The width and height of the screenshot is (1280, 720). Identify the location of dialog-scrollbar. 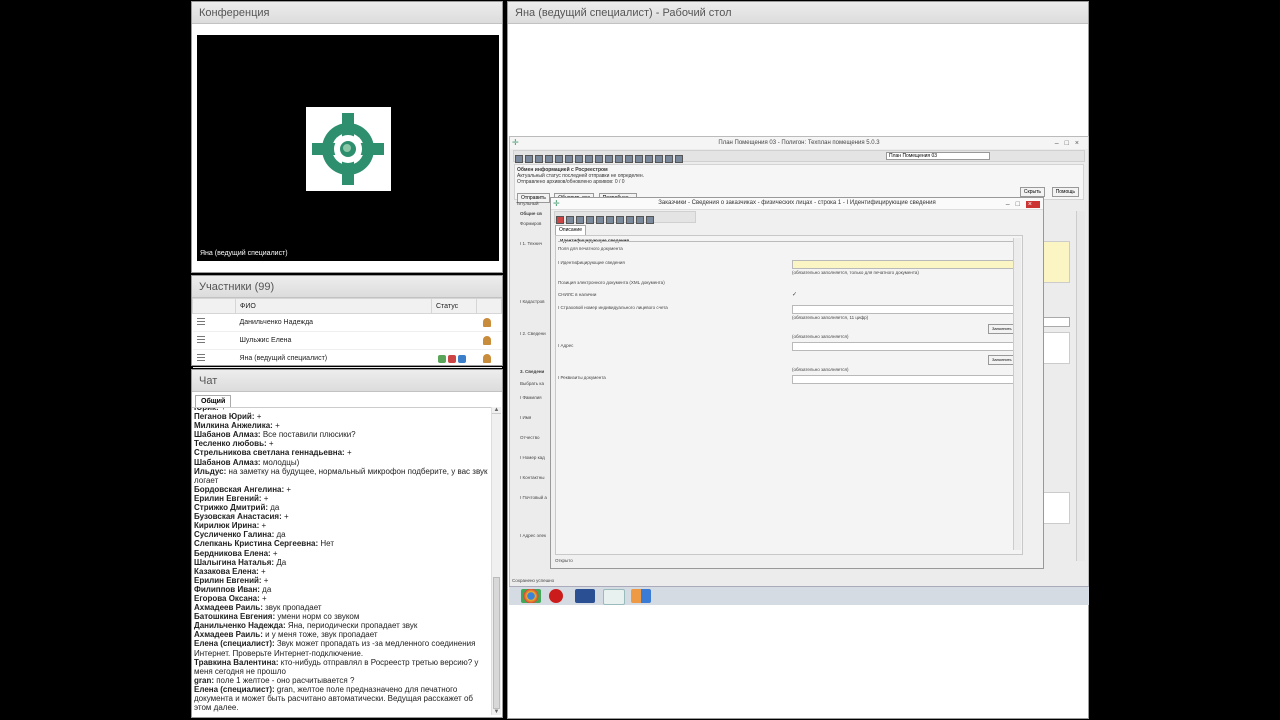
(1017, 394).